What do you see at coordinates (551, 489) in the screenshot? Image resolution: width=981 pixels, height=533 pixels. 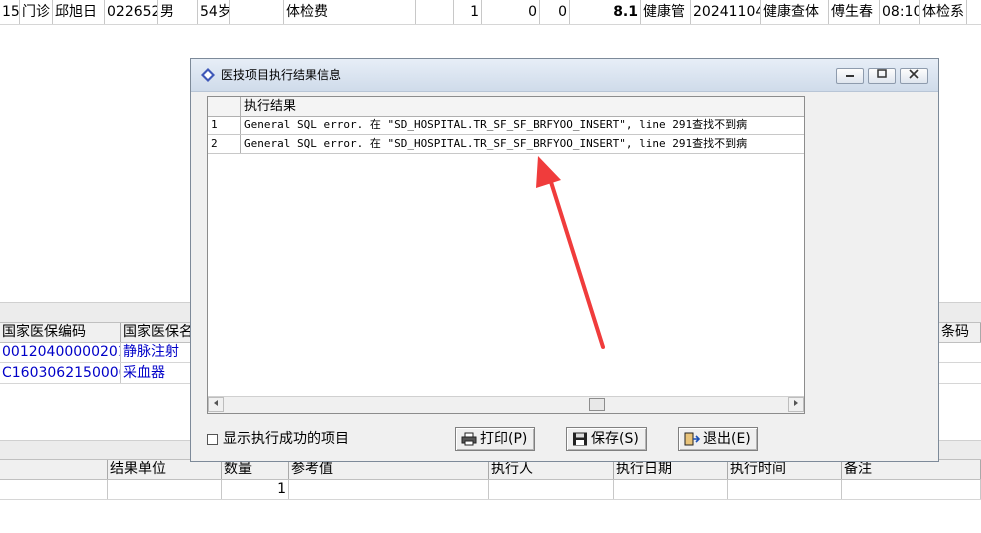 I see `executor-cell` at bounding box center [551, 489].